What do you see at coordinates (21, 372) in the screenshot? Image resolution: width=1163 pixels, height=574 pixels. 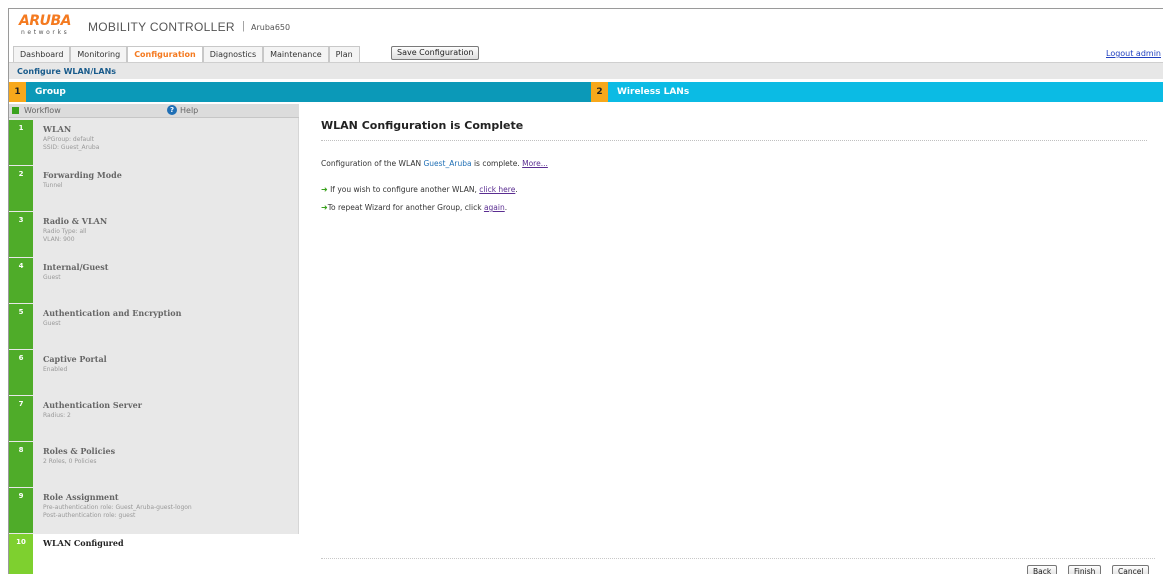 I see `step-number: 6` at bounding box center [21, 372].